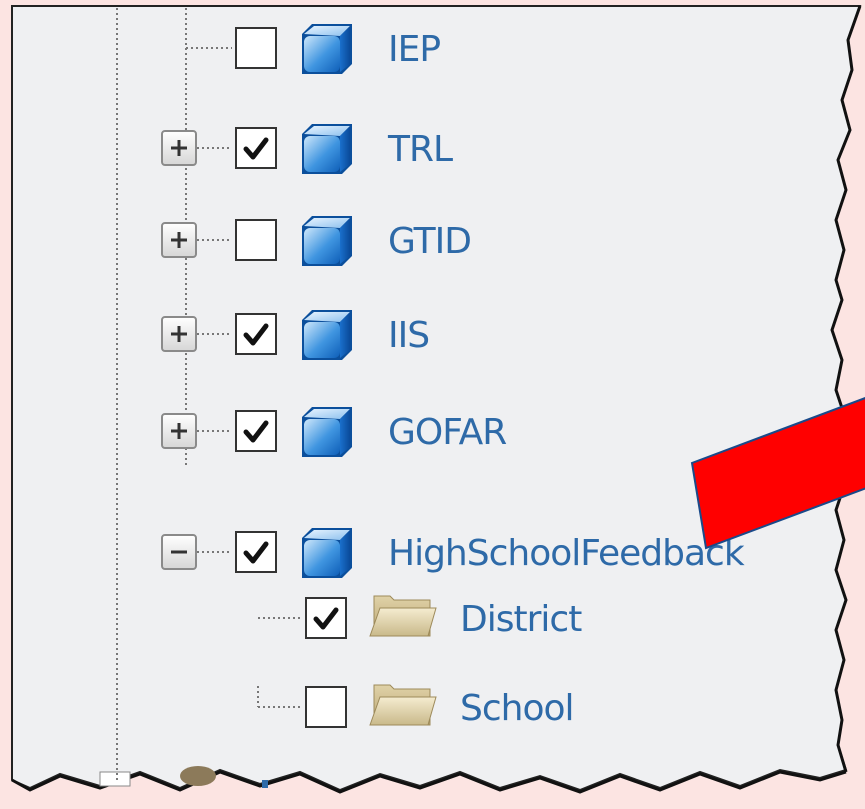 Image resolution: width=865 pixels, height=809 pixels. Describe the element at coordinates (567, 553) in the screenshot. I see `tree-item-label: HighSchoolFeedback` at that location.